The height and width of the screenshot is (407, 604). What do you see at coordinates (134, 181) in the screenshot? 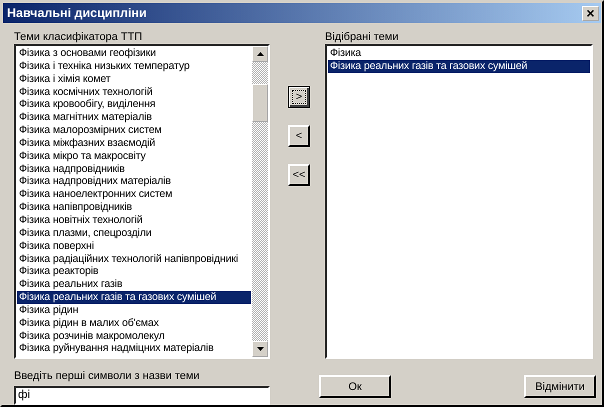
I see `list-item: Фізика надпровідних матеріалів` at bounding box center [134, 181].